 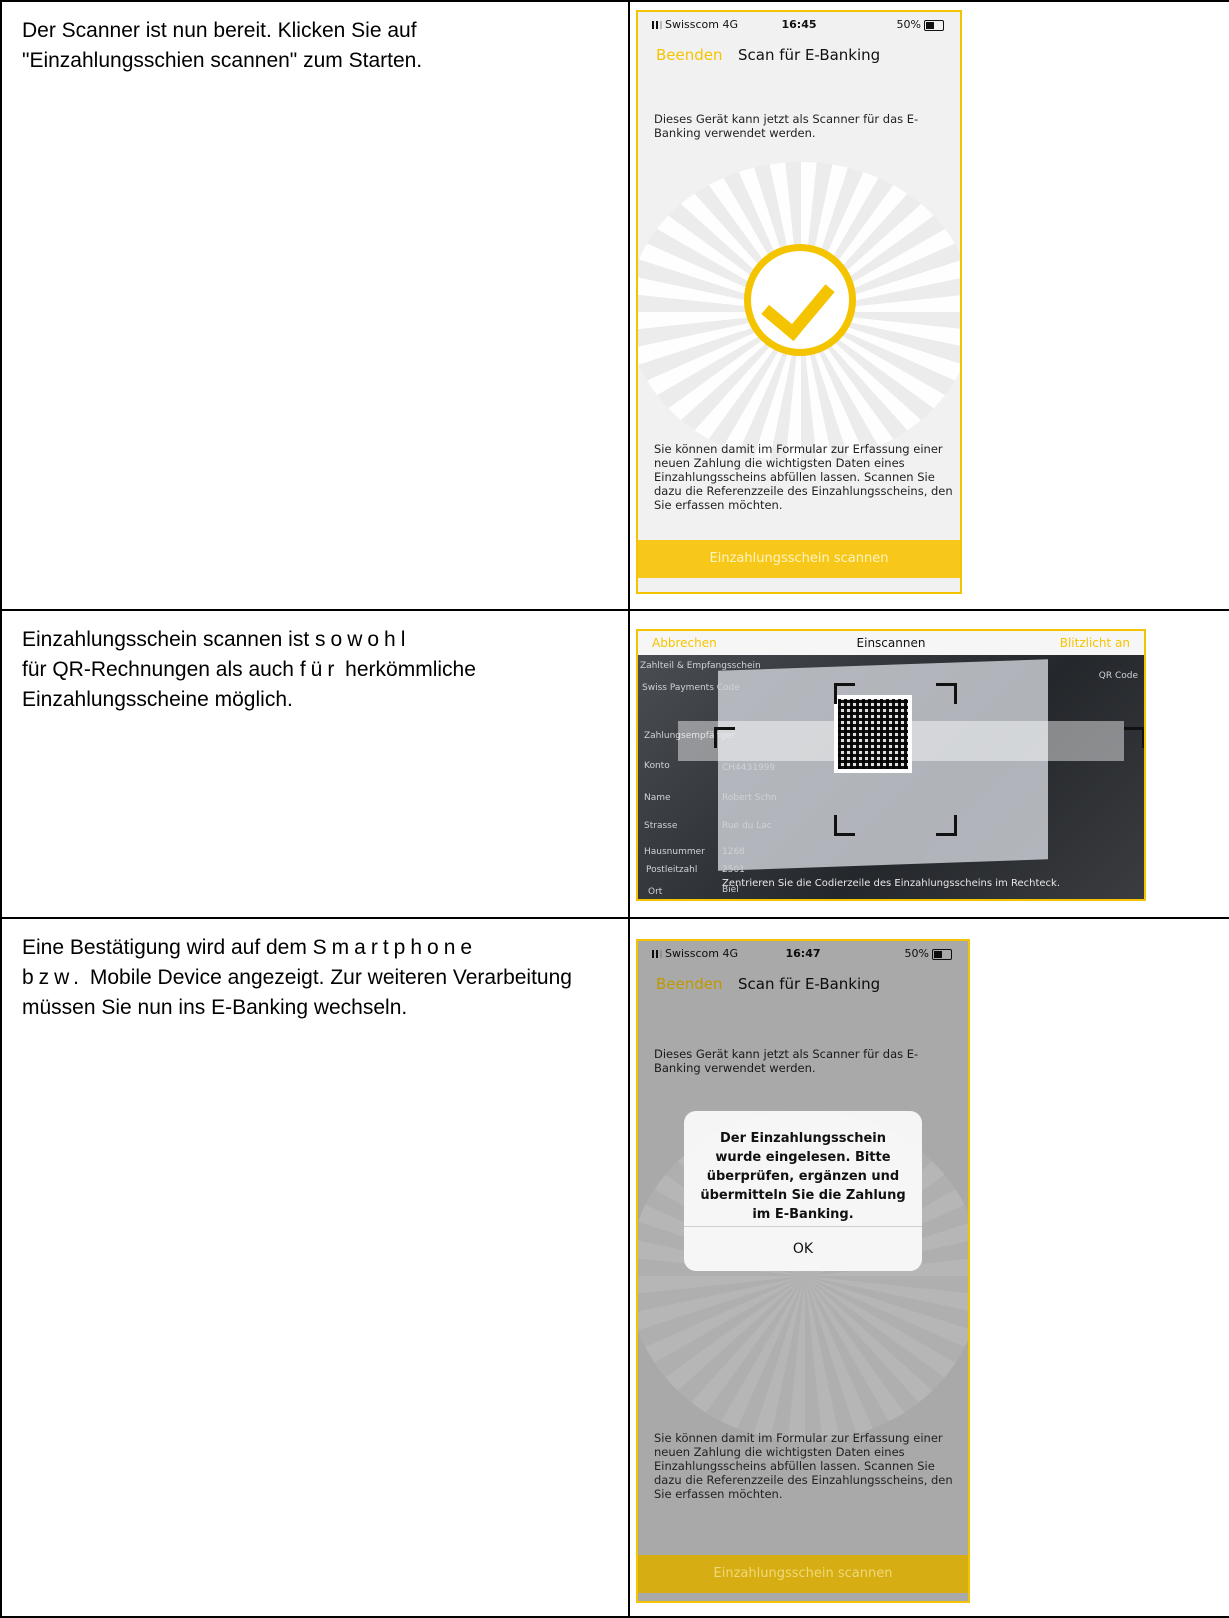 What do you see at coordinates (674, 852) in the screenshot?
I see `form-label: Hausnummer` at bounding box center [674, 852].